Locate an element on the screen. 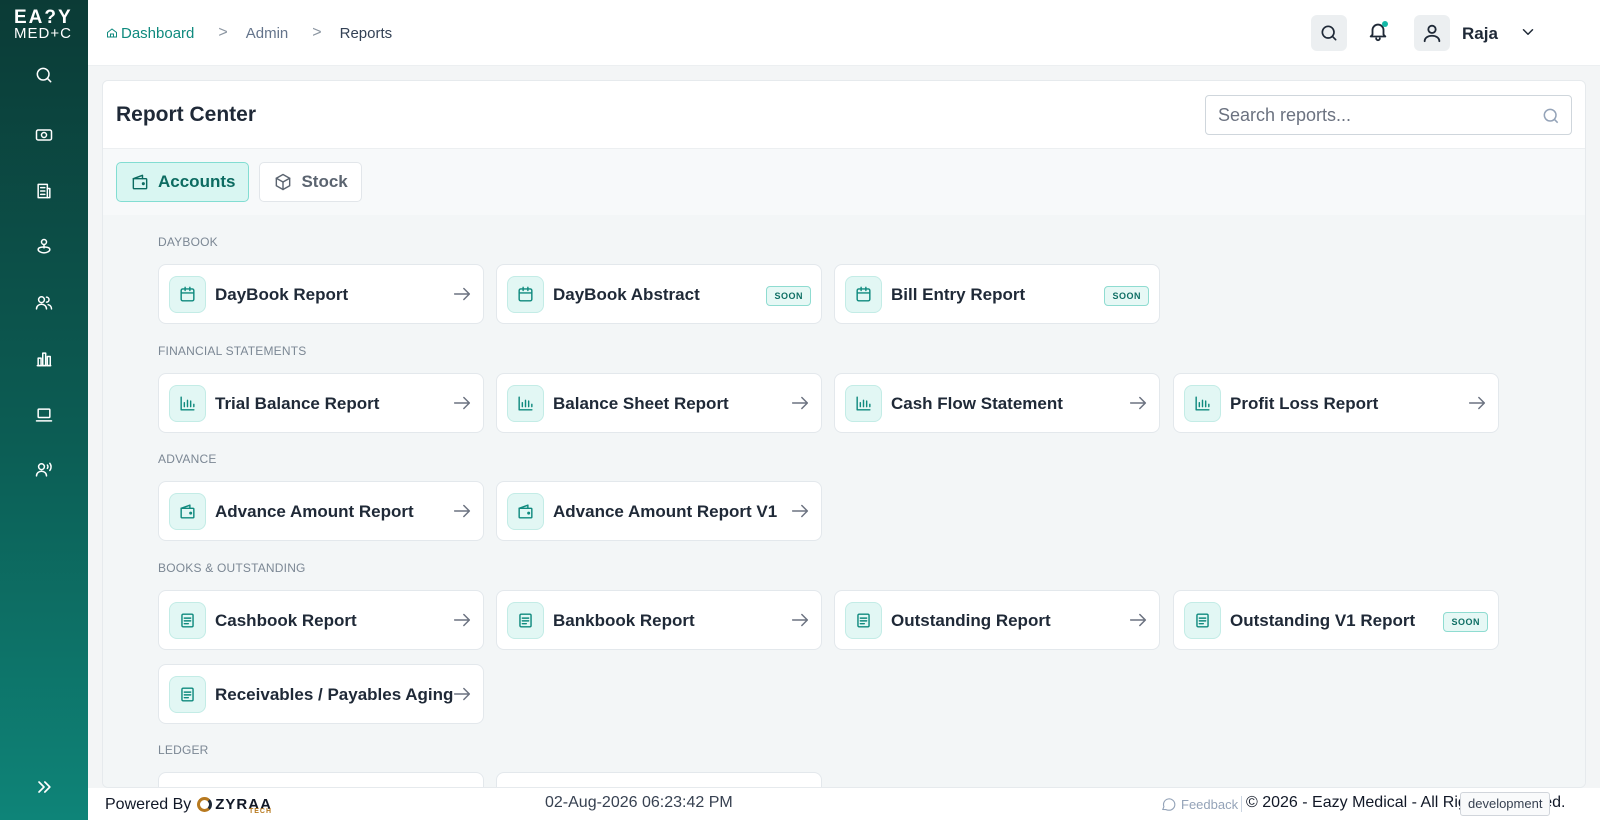 Image resolution: width=1600 pixels, height=820 pixels. app-logo: EA?Y MED+C is located at coordinates (44, 24).